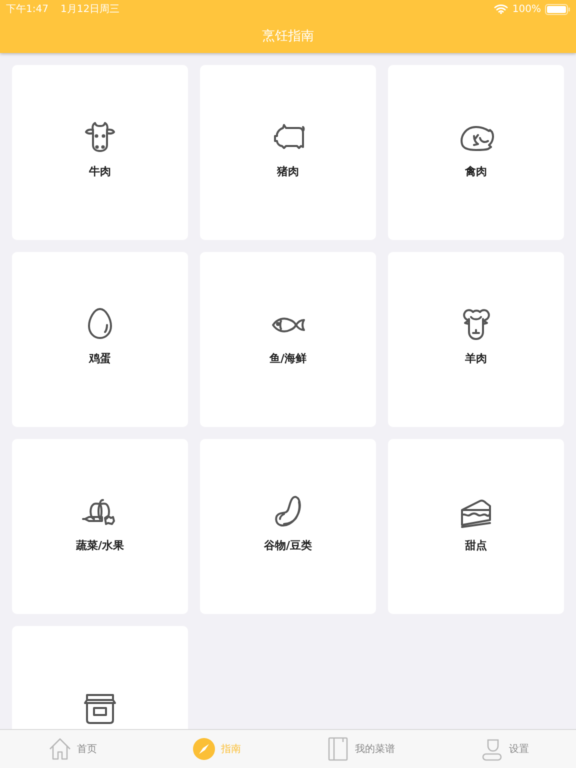 The width and height of the screenshot is (576, 768). I want to click on category-card: 牛肉, so click(100, 152).